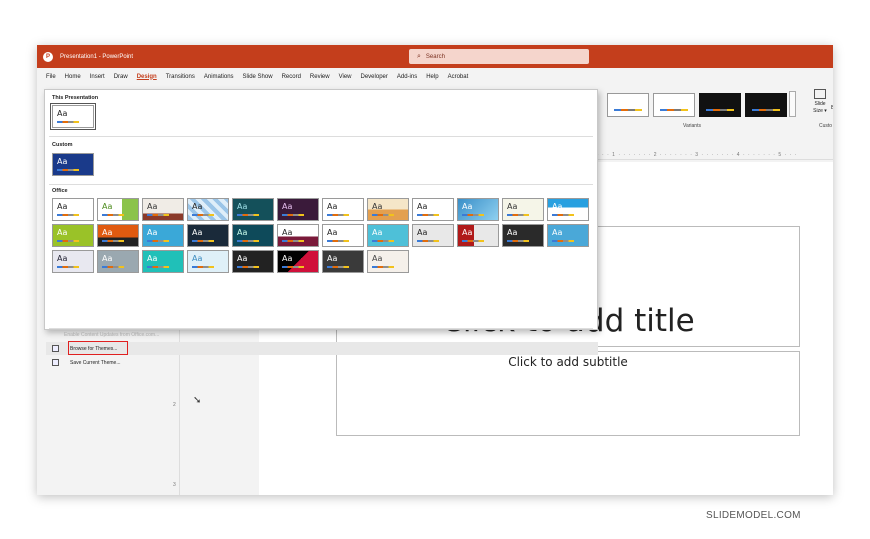 This screenshot has height=539, width=870. I want to click on search-box: ⌕ Search, so click(499, 56).